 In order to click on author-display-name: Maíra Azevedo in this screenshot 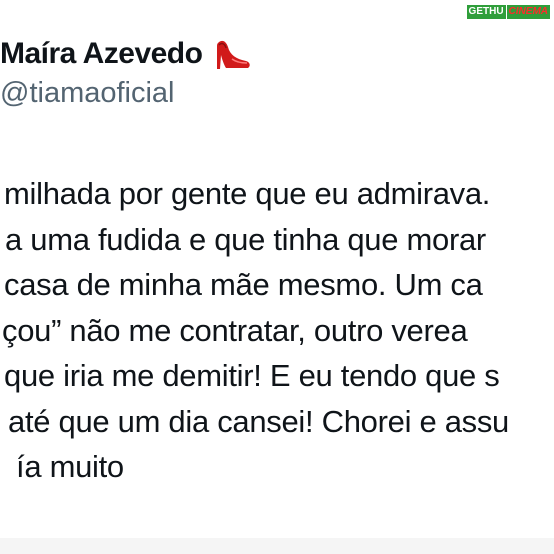, I will do `click(126, 54)`.